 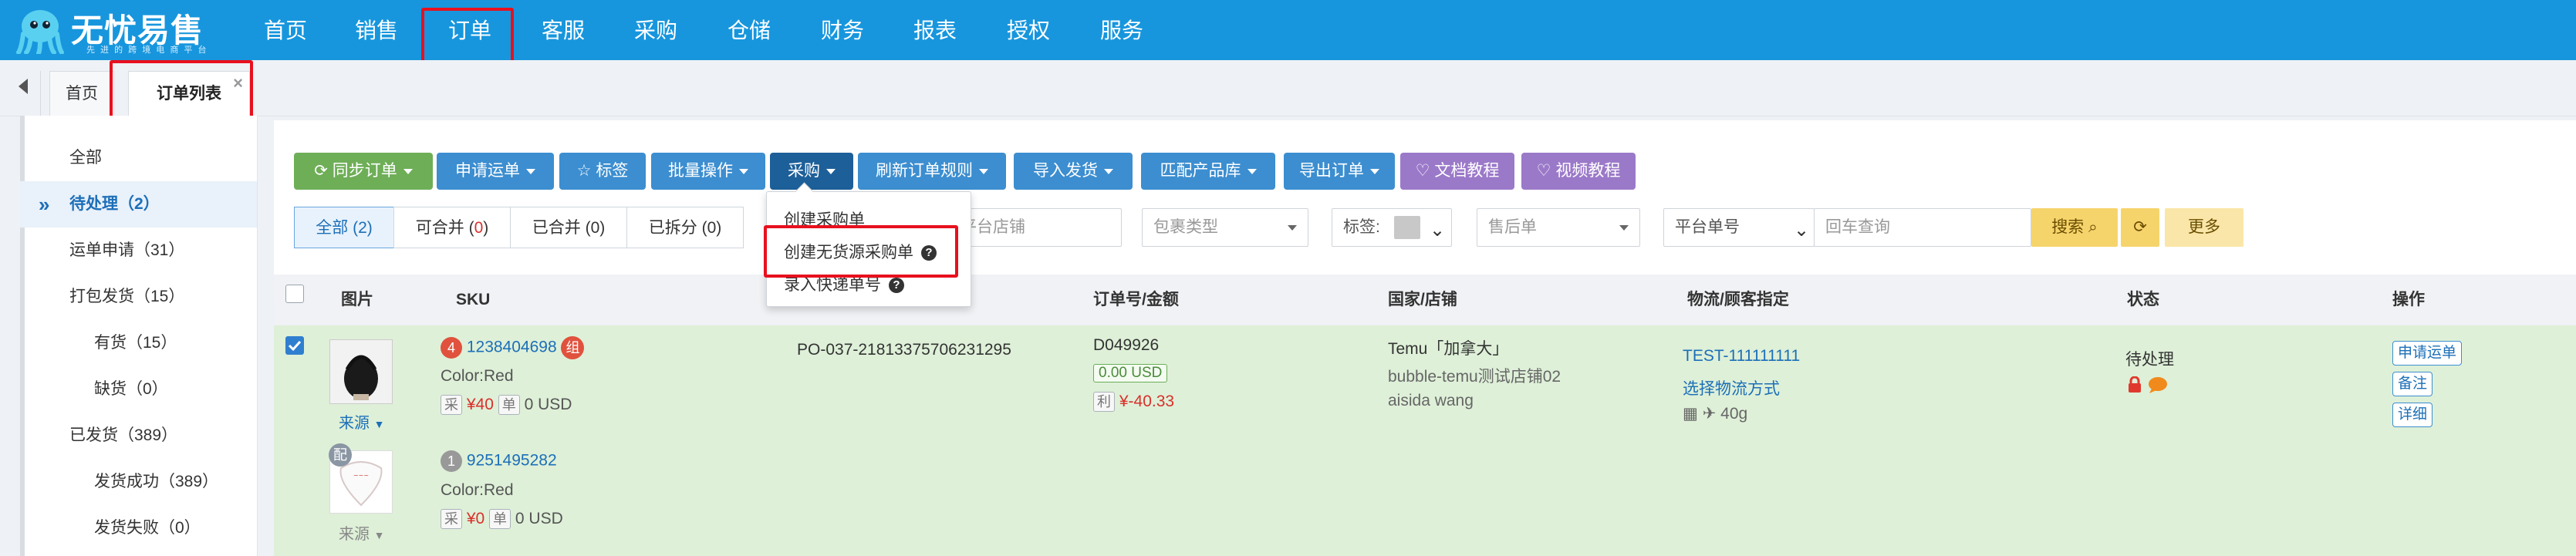 I want to click on tab-close-icon: ×, so click(x=238, y=83).